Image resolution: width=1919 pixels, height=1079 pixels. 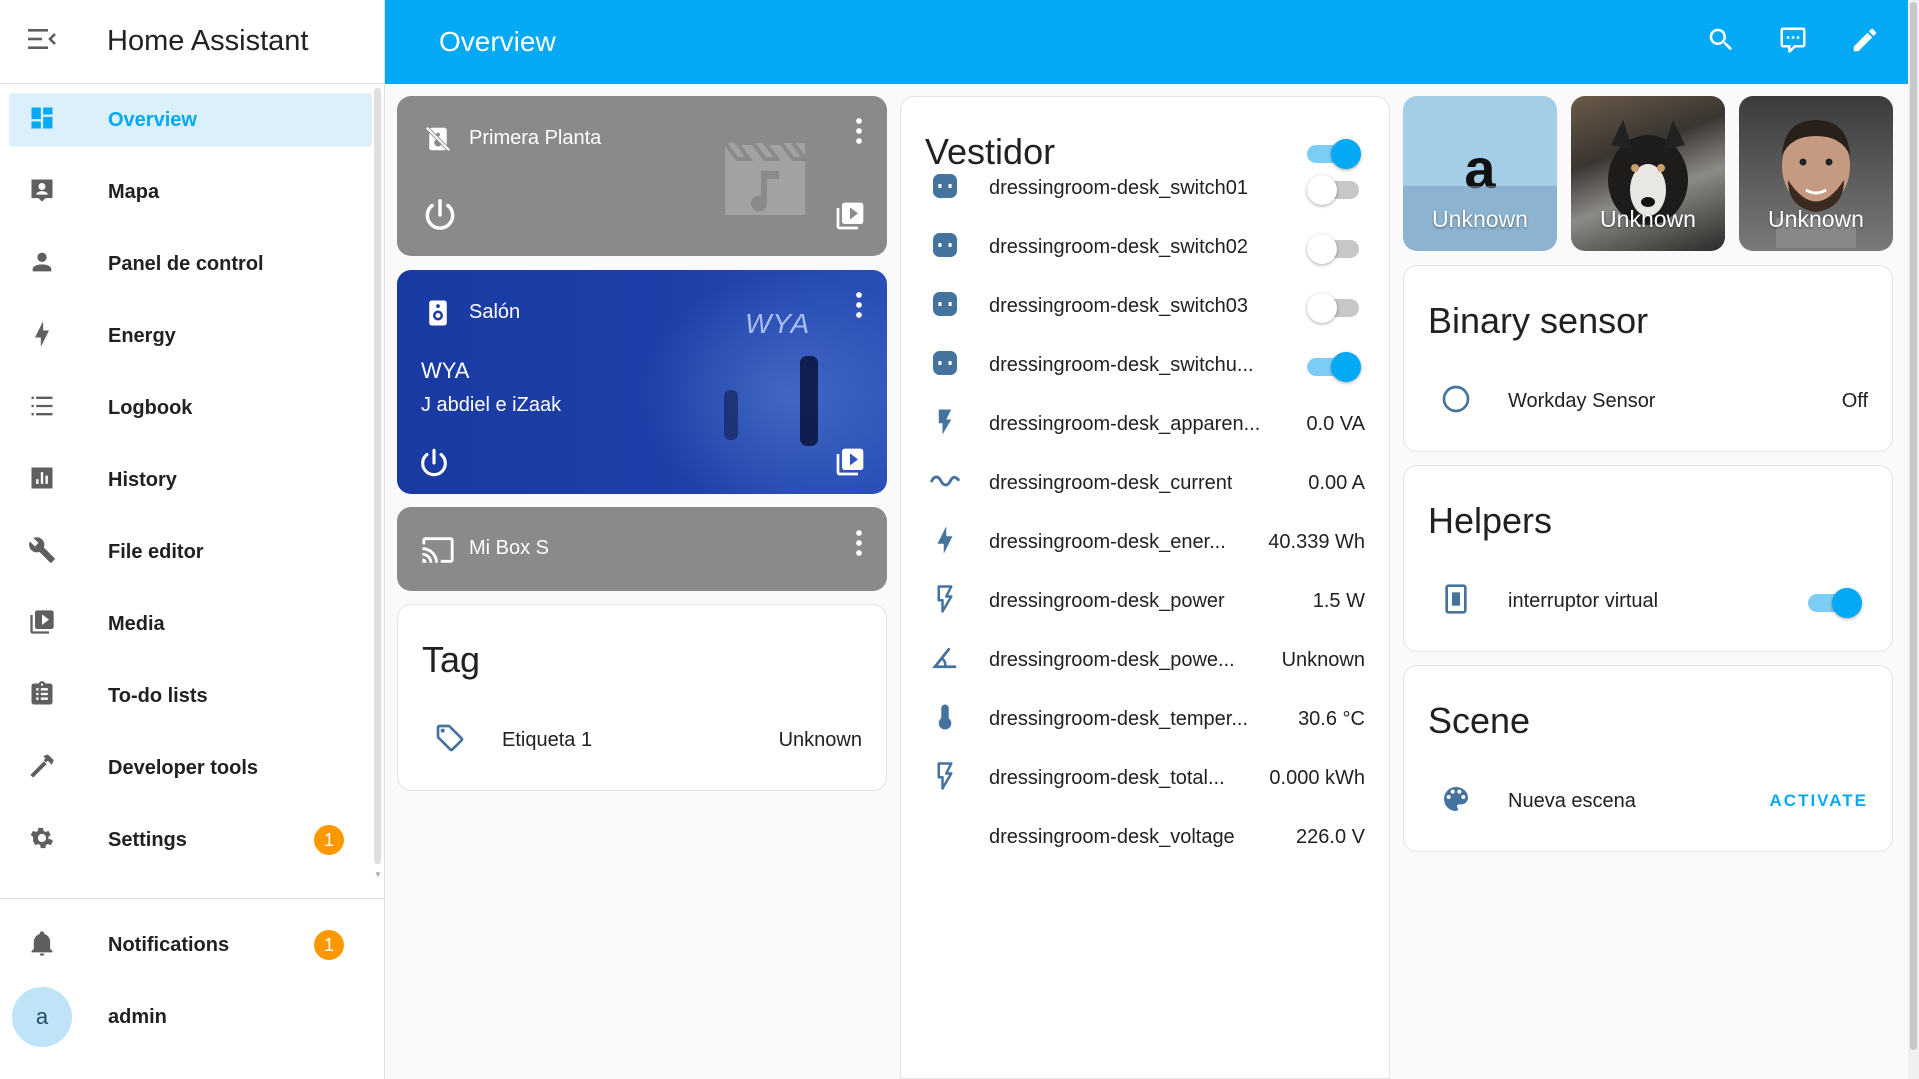 What do you see at coordinates (1793, 42) in the screenshot?
I see `assist-button` at bounding box center [1793, 42].